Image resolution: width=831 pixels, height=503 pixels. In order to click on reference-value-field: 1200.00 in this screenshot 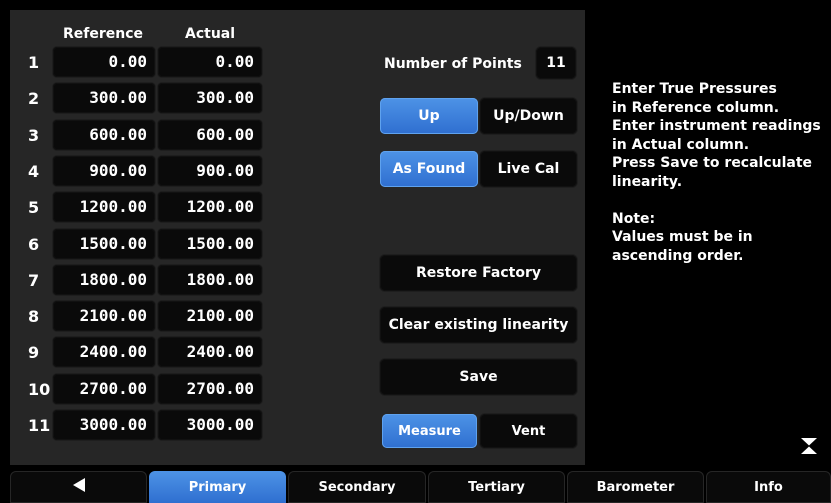, I will do `click(104, 207)`.